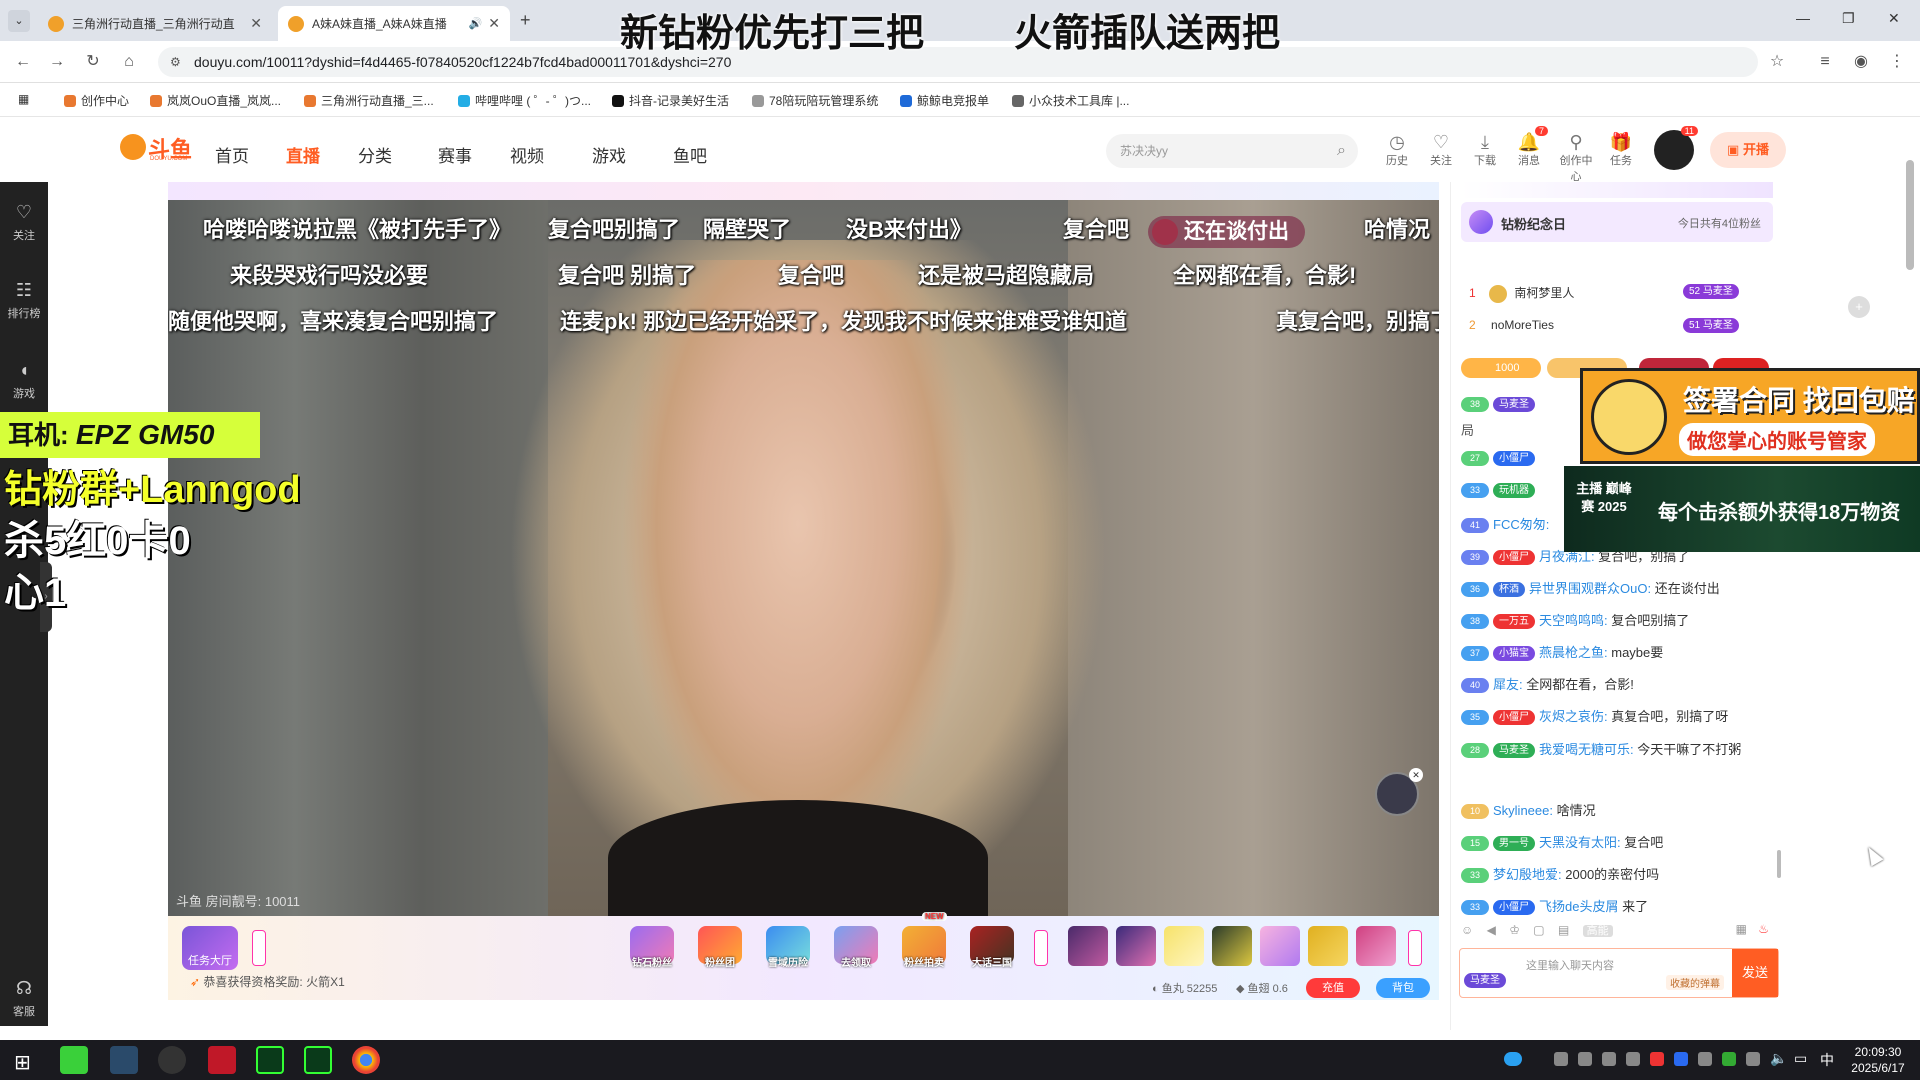 The image size is (1920, 1080). Describe the element at coordinates (1485, 150) in the screenshot. I see `download-button: ⤓ 下载` at that location.